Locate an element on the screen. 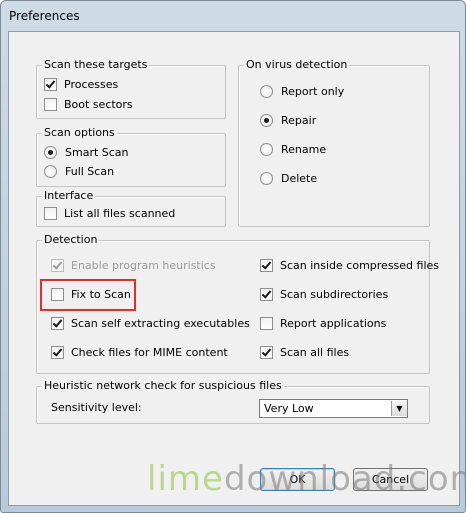 This screenshot has height=513, width=466. radio-label: Repair is located at coordinates (299, 120).